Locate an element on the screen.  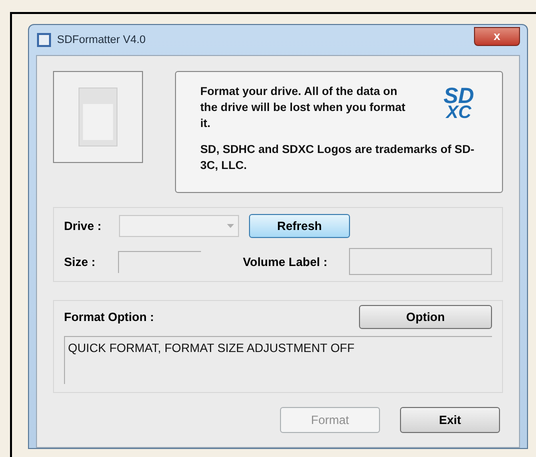
close-button: x is located at coordinates (497, 36).